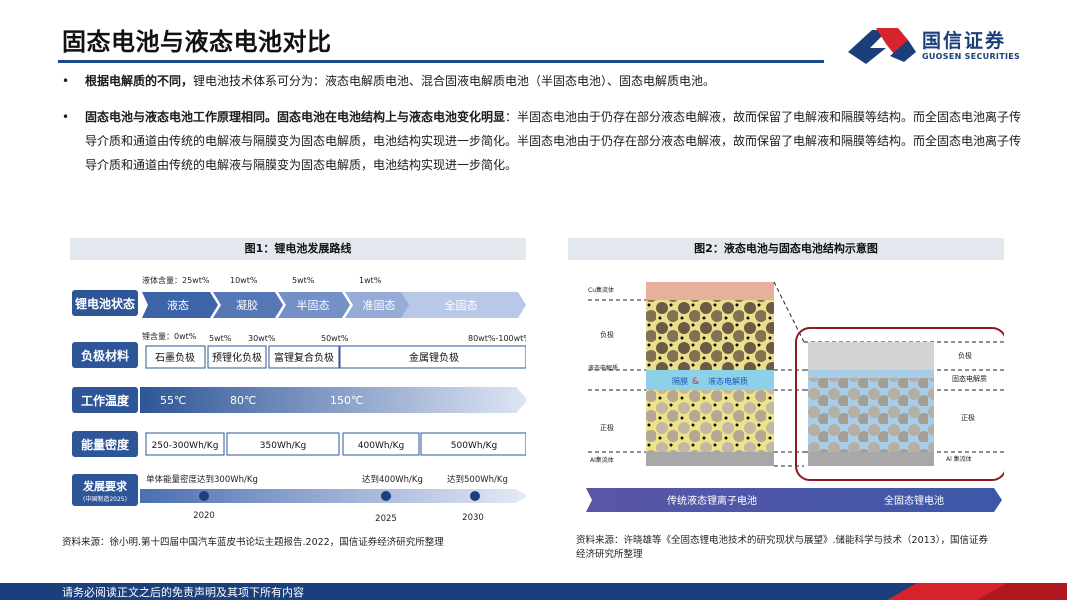  What do you see at coordinates (346, 400) in the screenshot?
I see `temp-value: 150℃` at bounding box center [346, 400].